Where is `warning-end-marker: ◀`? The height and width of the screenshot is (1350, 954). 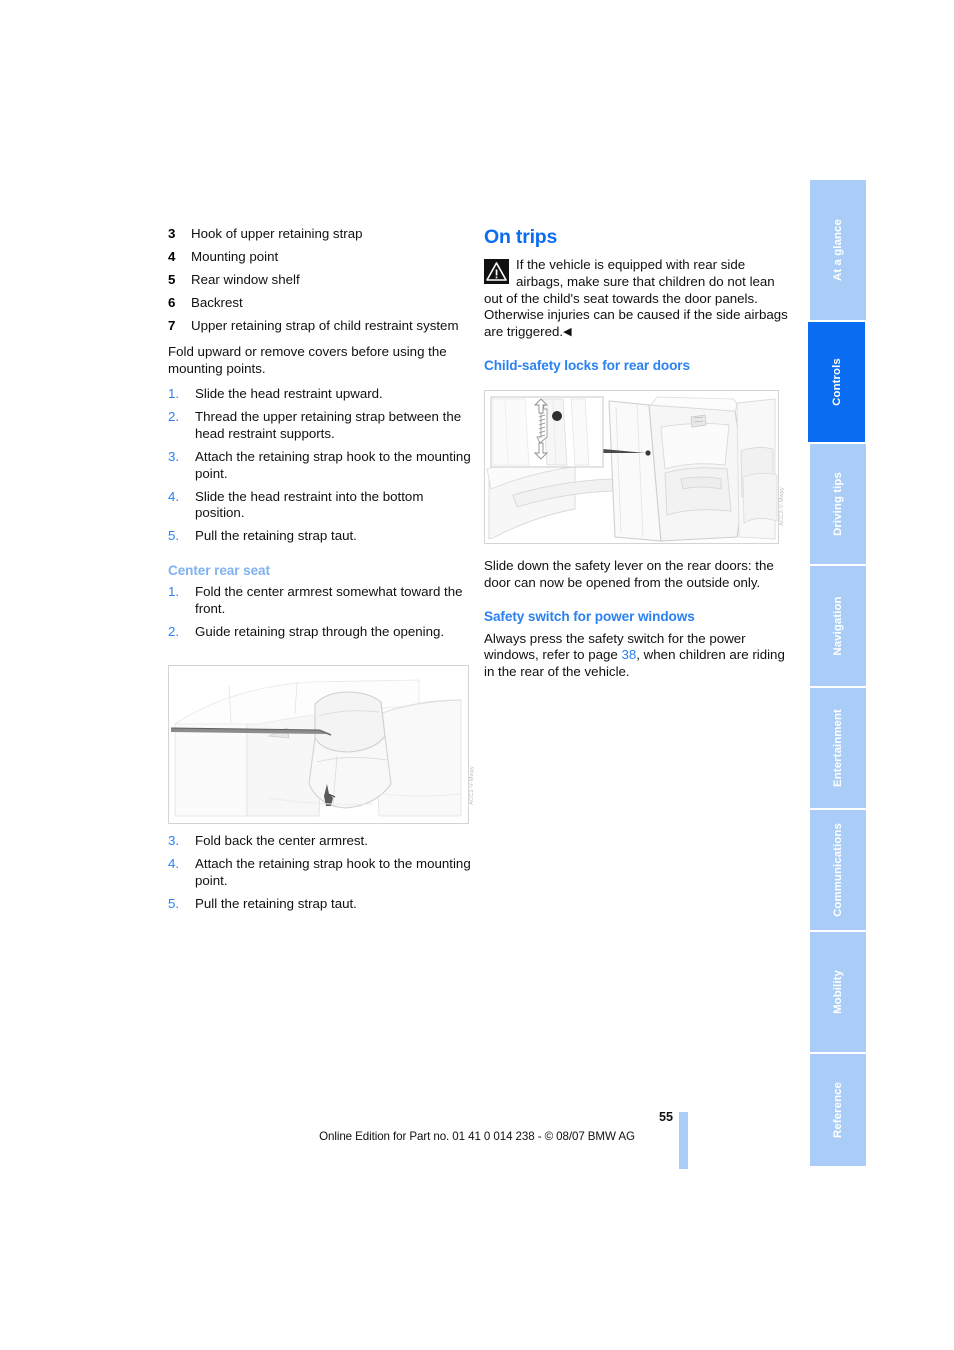 warning-end-marker: ◀ is located at coordinates (567, 331).